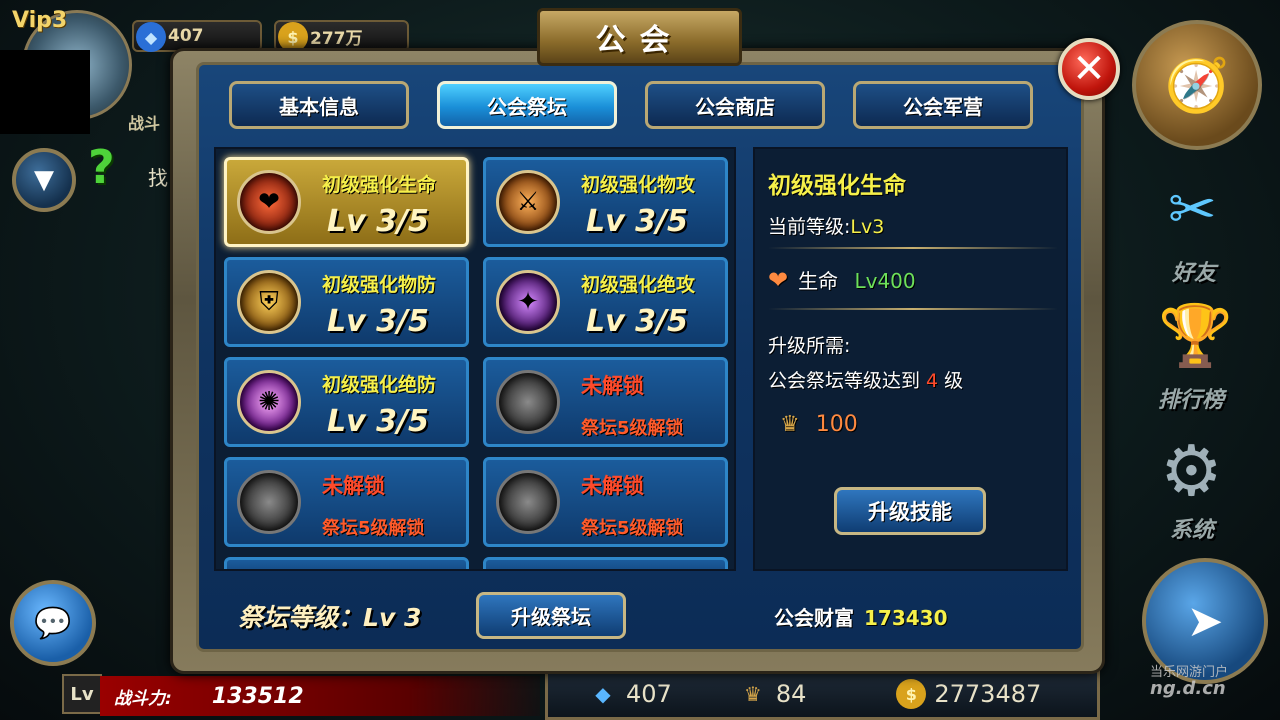 Image resolution: width=1280 pixels, height=720 pixels. Describe the element at coordinates (82, 694) in the screenshot. I see `level-badge: Lv` at that location.